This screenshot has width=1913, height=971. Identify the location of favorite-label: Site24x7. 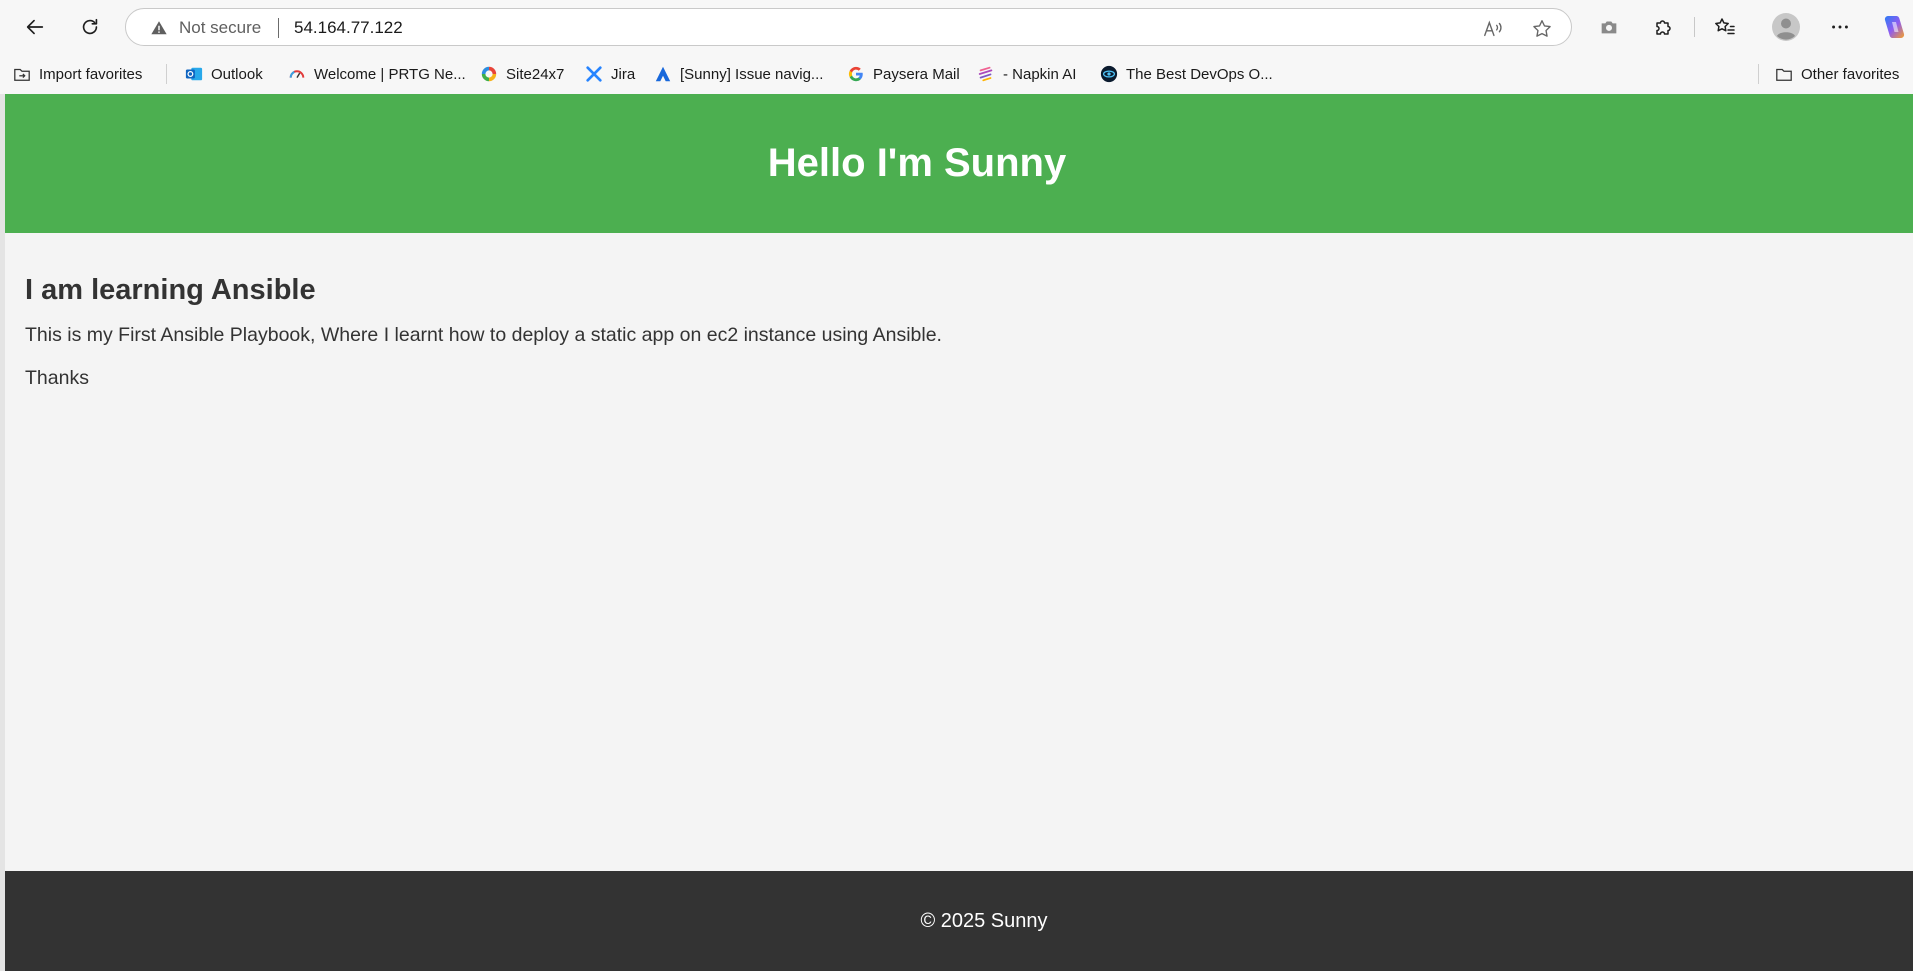
(535, 74).